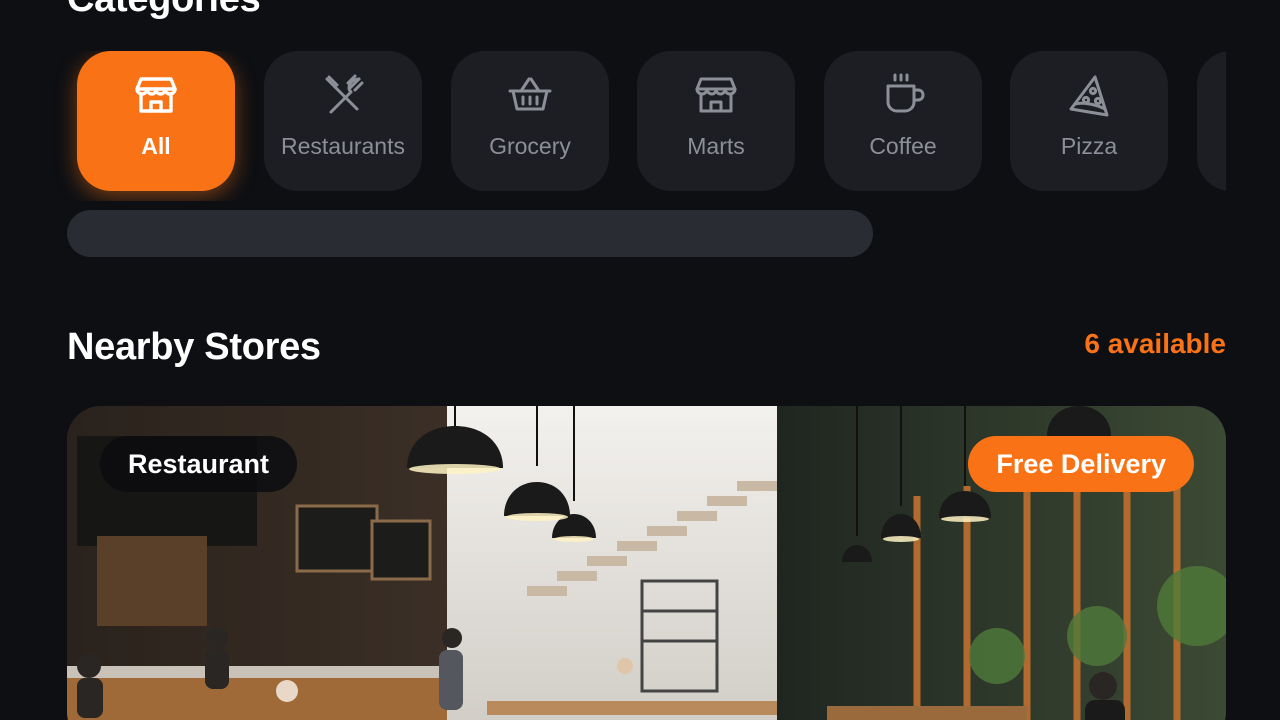  Describe the element at coordinates (156, 121) in the screenshot. I see `category-all: All` at that location.